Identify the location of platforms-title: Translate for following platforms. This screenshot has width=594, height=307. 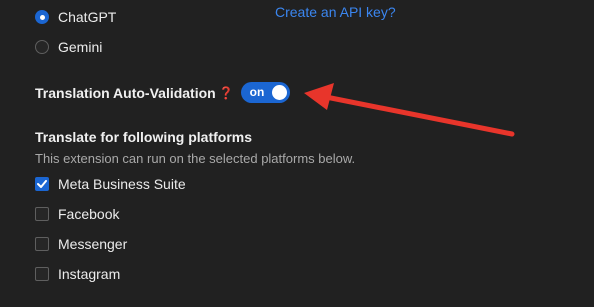
(144, 137).